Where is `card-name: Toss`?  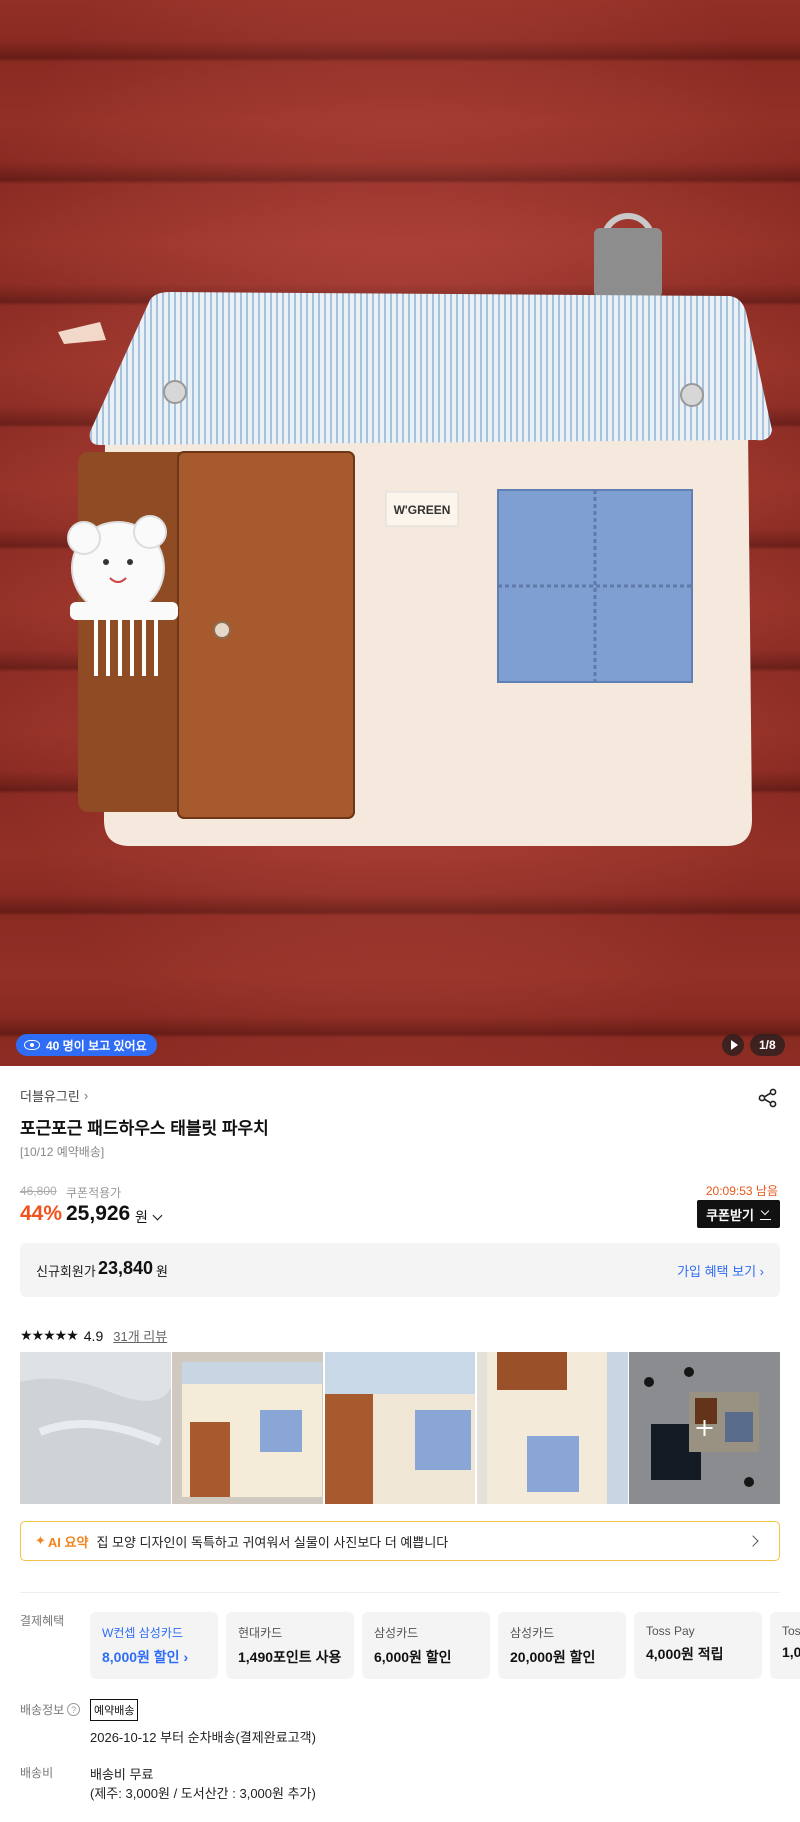
card-name: Toss is located at coordinates (791, 1631).